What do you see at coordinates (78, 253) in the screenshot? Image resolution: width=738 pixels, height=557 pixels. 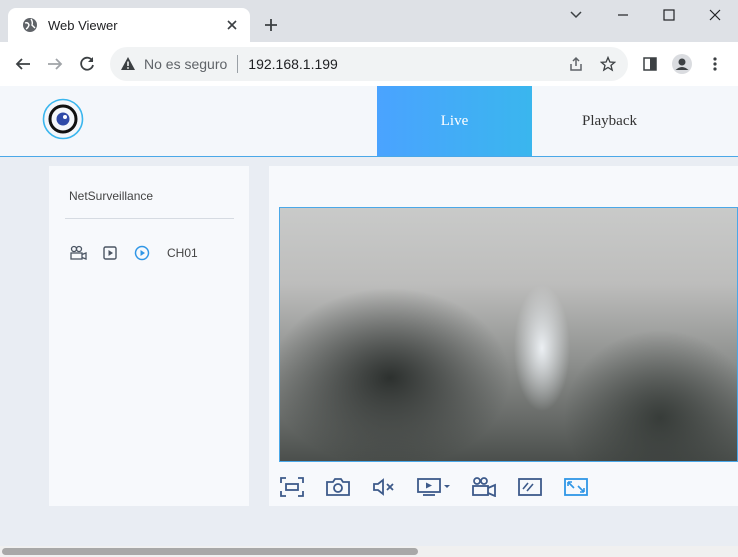 I see `camera-group-icon` at bounding box center [78, 253].